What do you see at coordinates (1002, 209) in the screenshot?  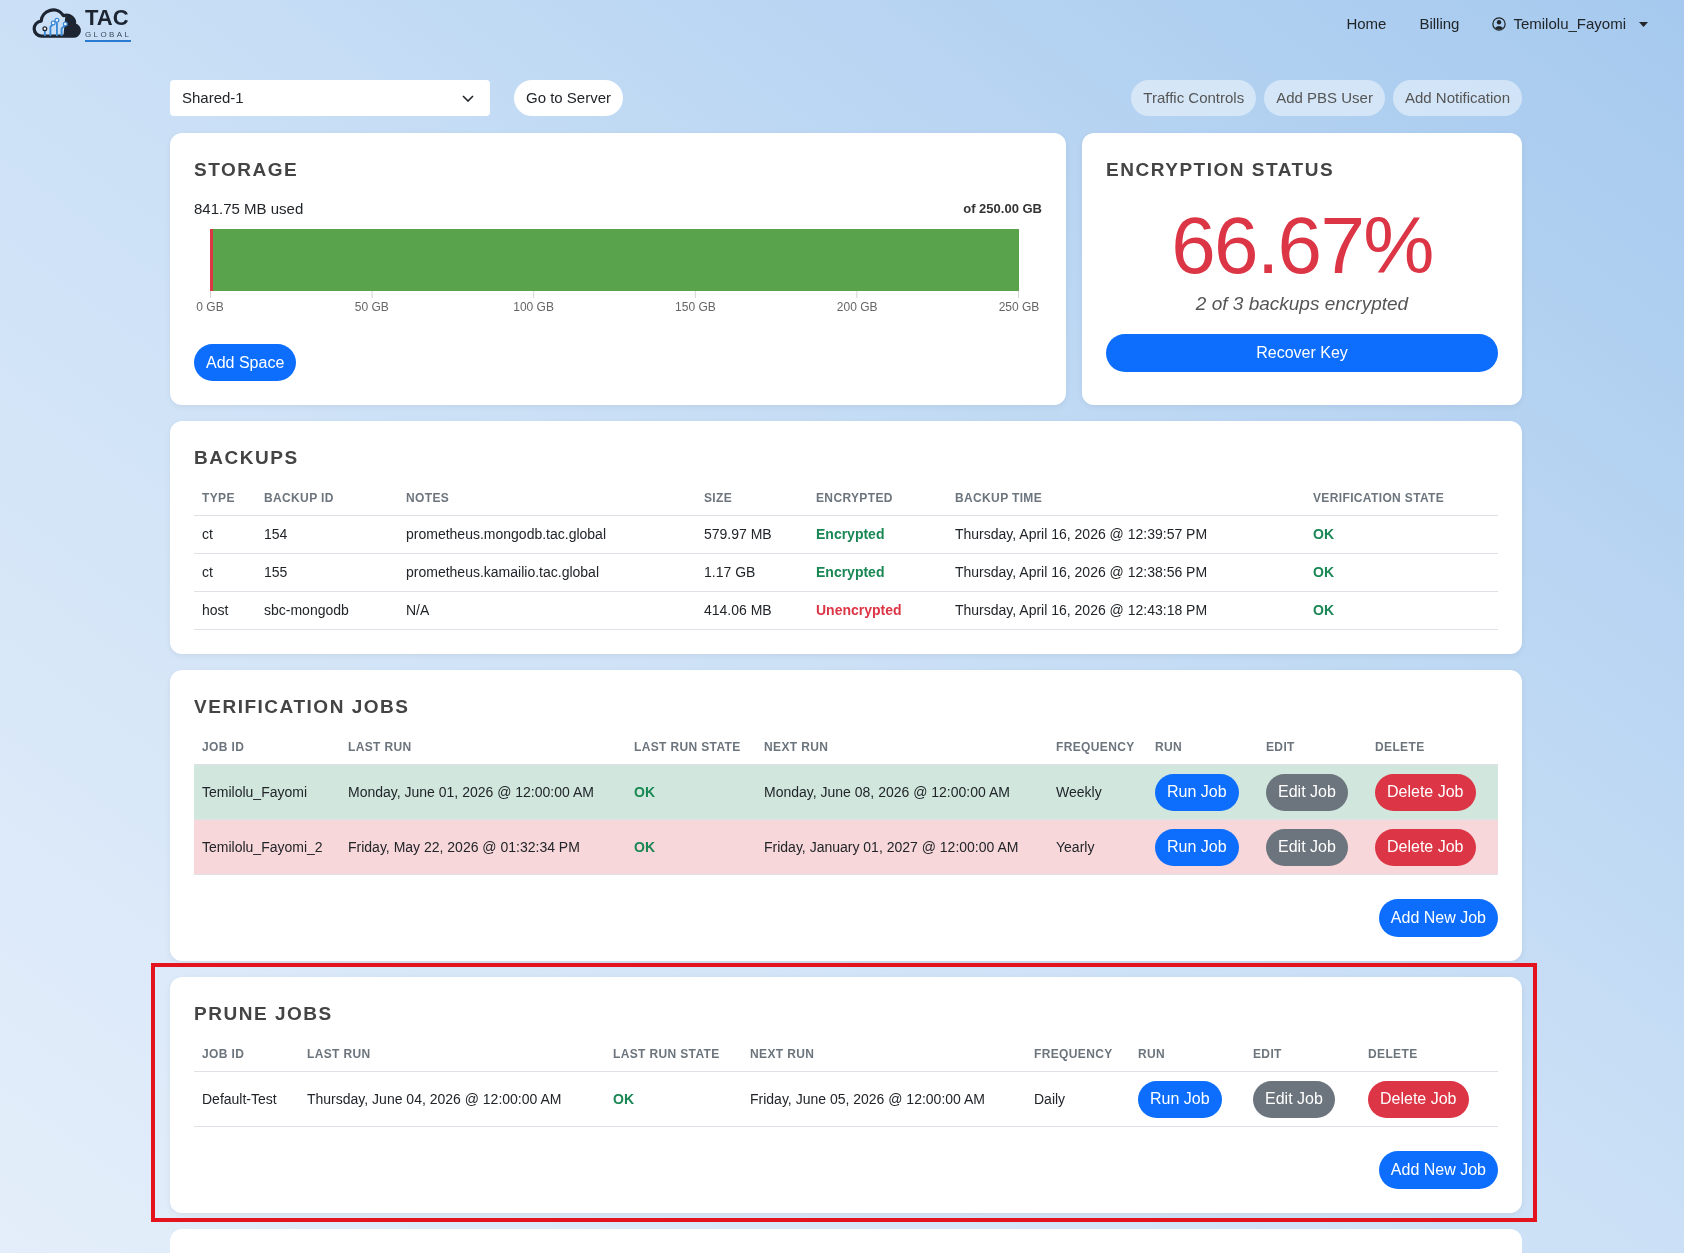 I see `capacity-text: of 250.00 GB` at bounding box center [1002, 209].